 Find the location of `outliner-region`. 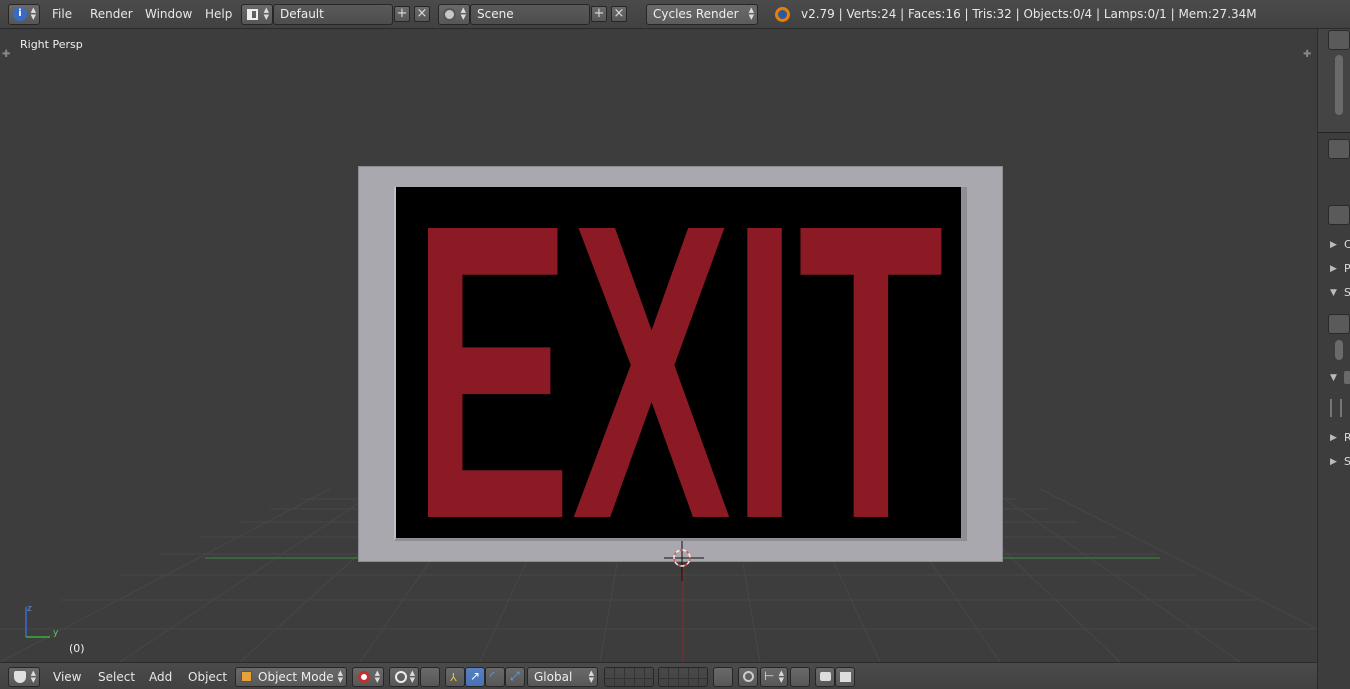

outliner-region is located at coordinates (1334, 81).